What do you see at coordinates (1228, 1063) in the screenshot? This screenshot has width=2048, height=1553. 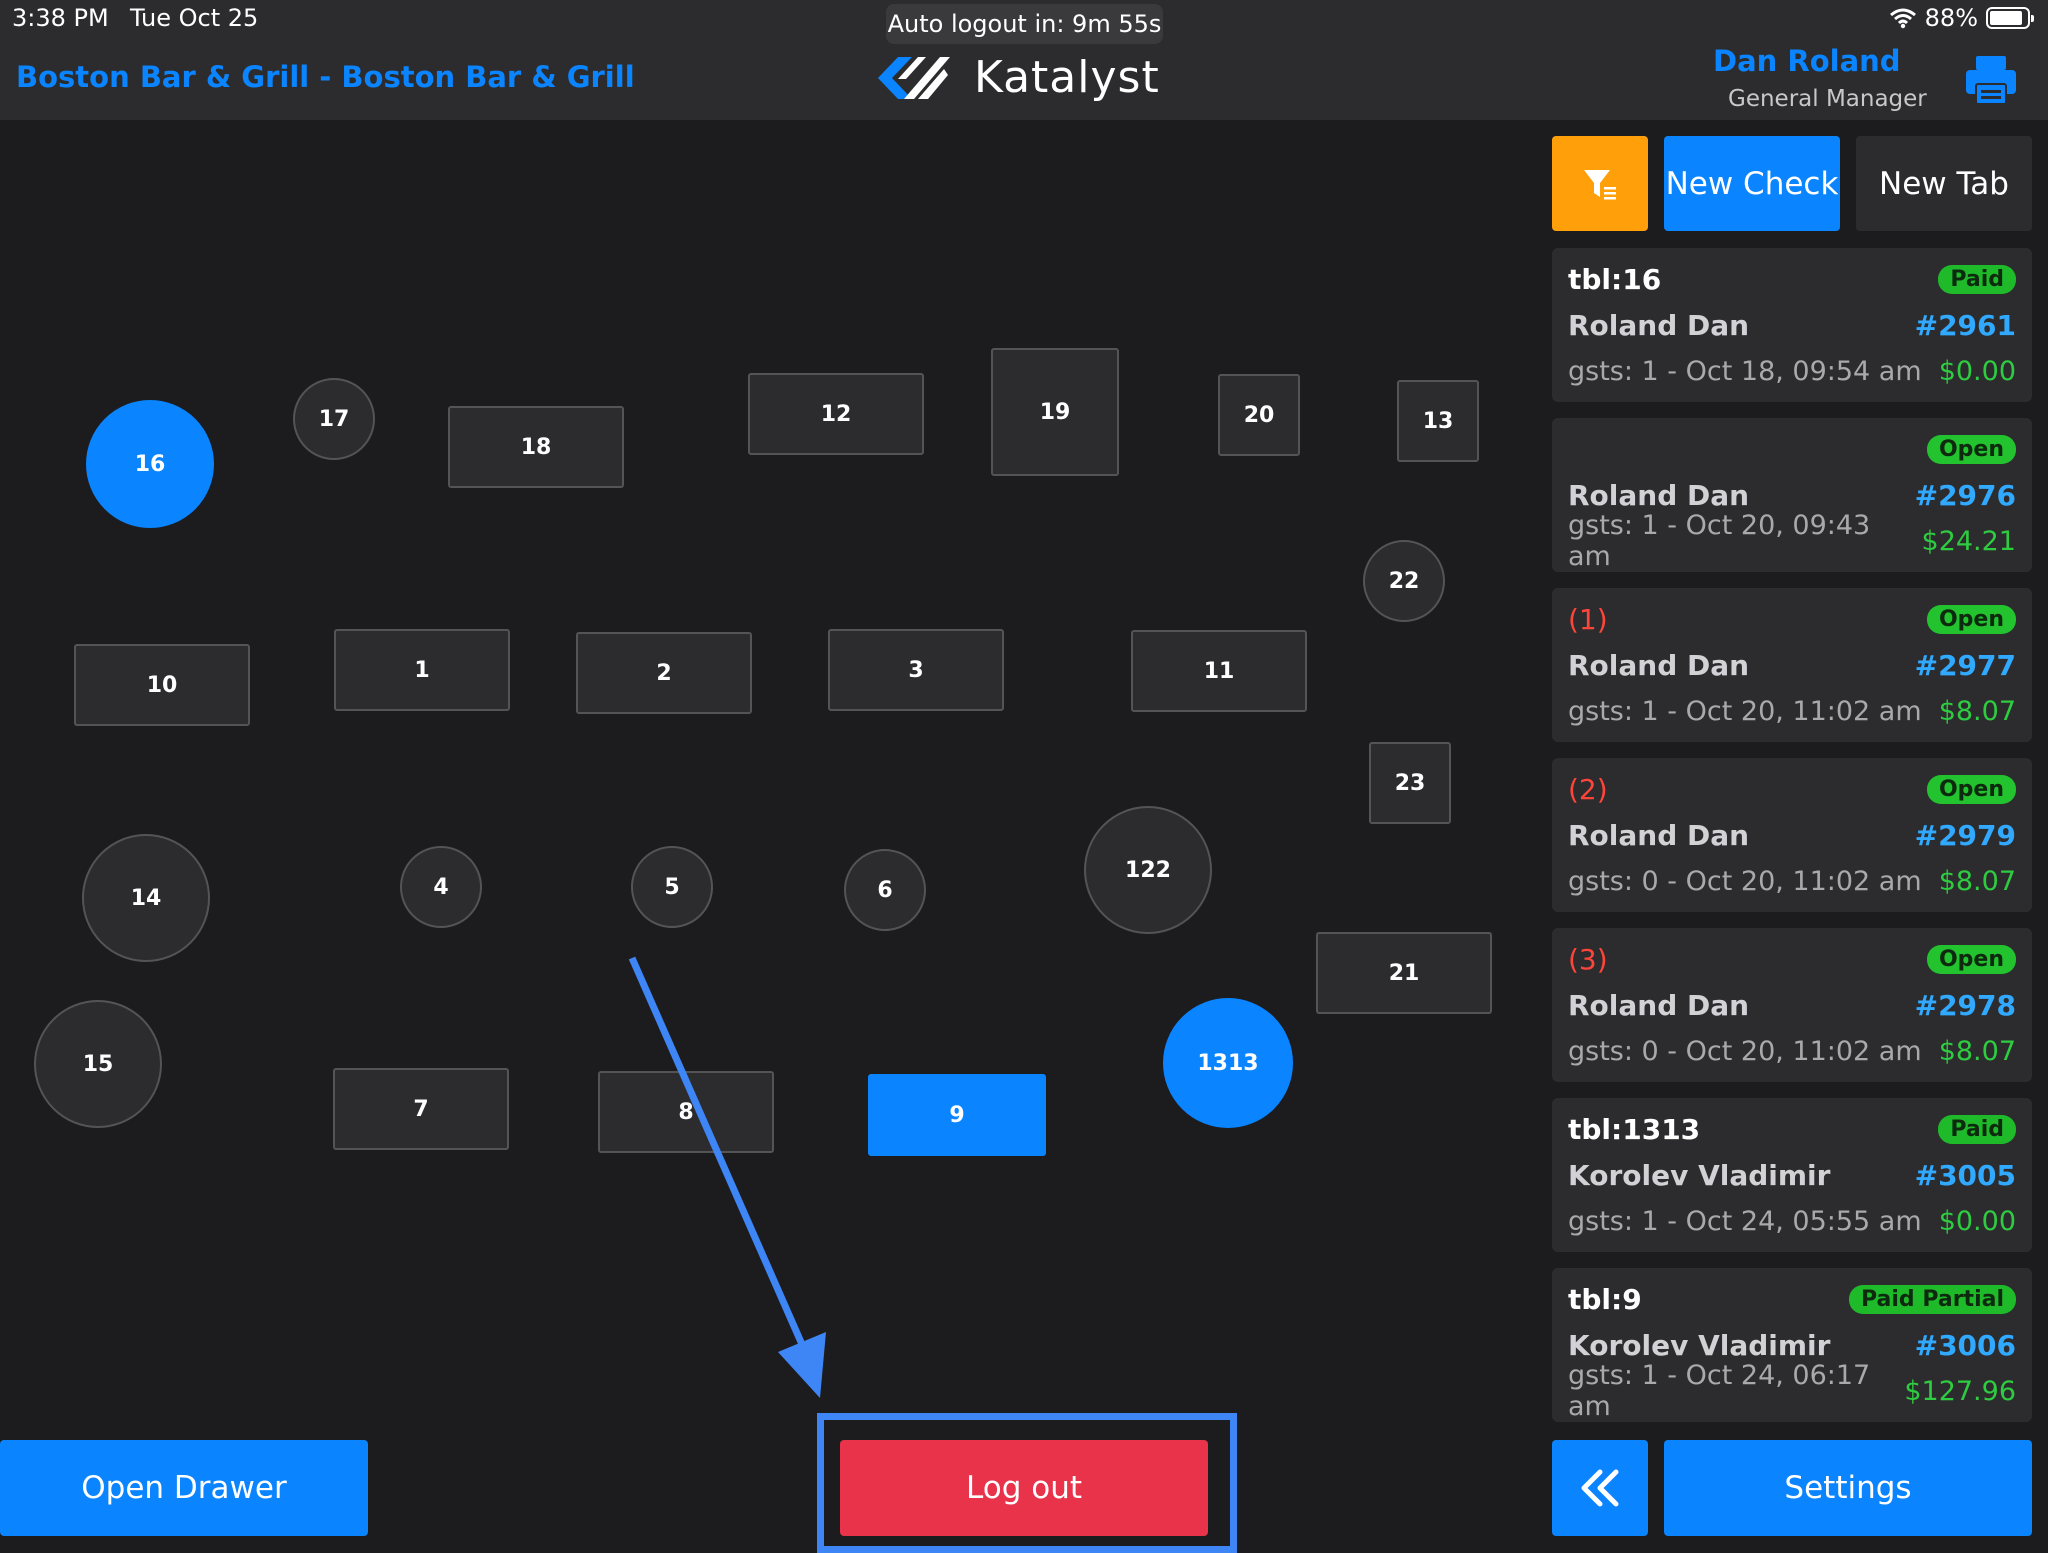 I see `table-1313: 1313` at bounding box center [1228, 1063].